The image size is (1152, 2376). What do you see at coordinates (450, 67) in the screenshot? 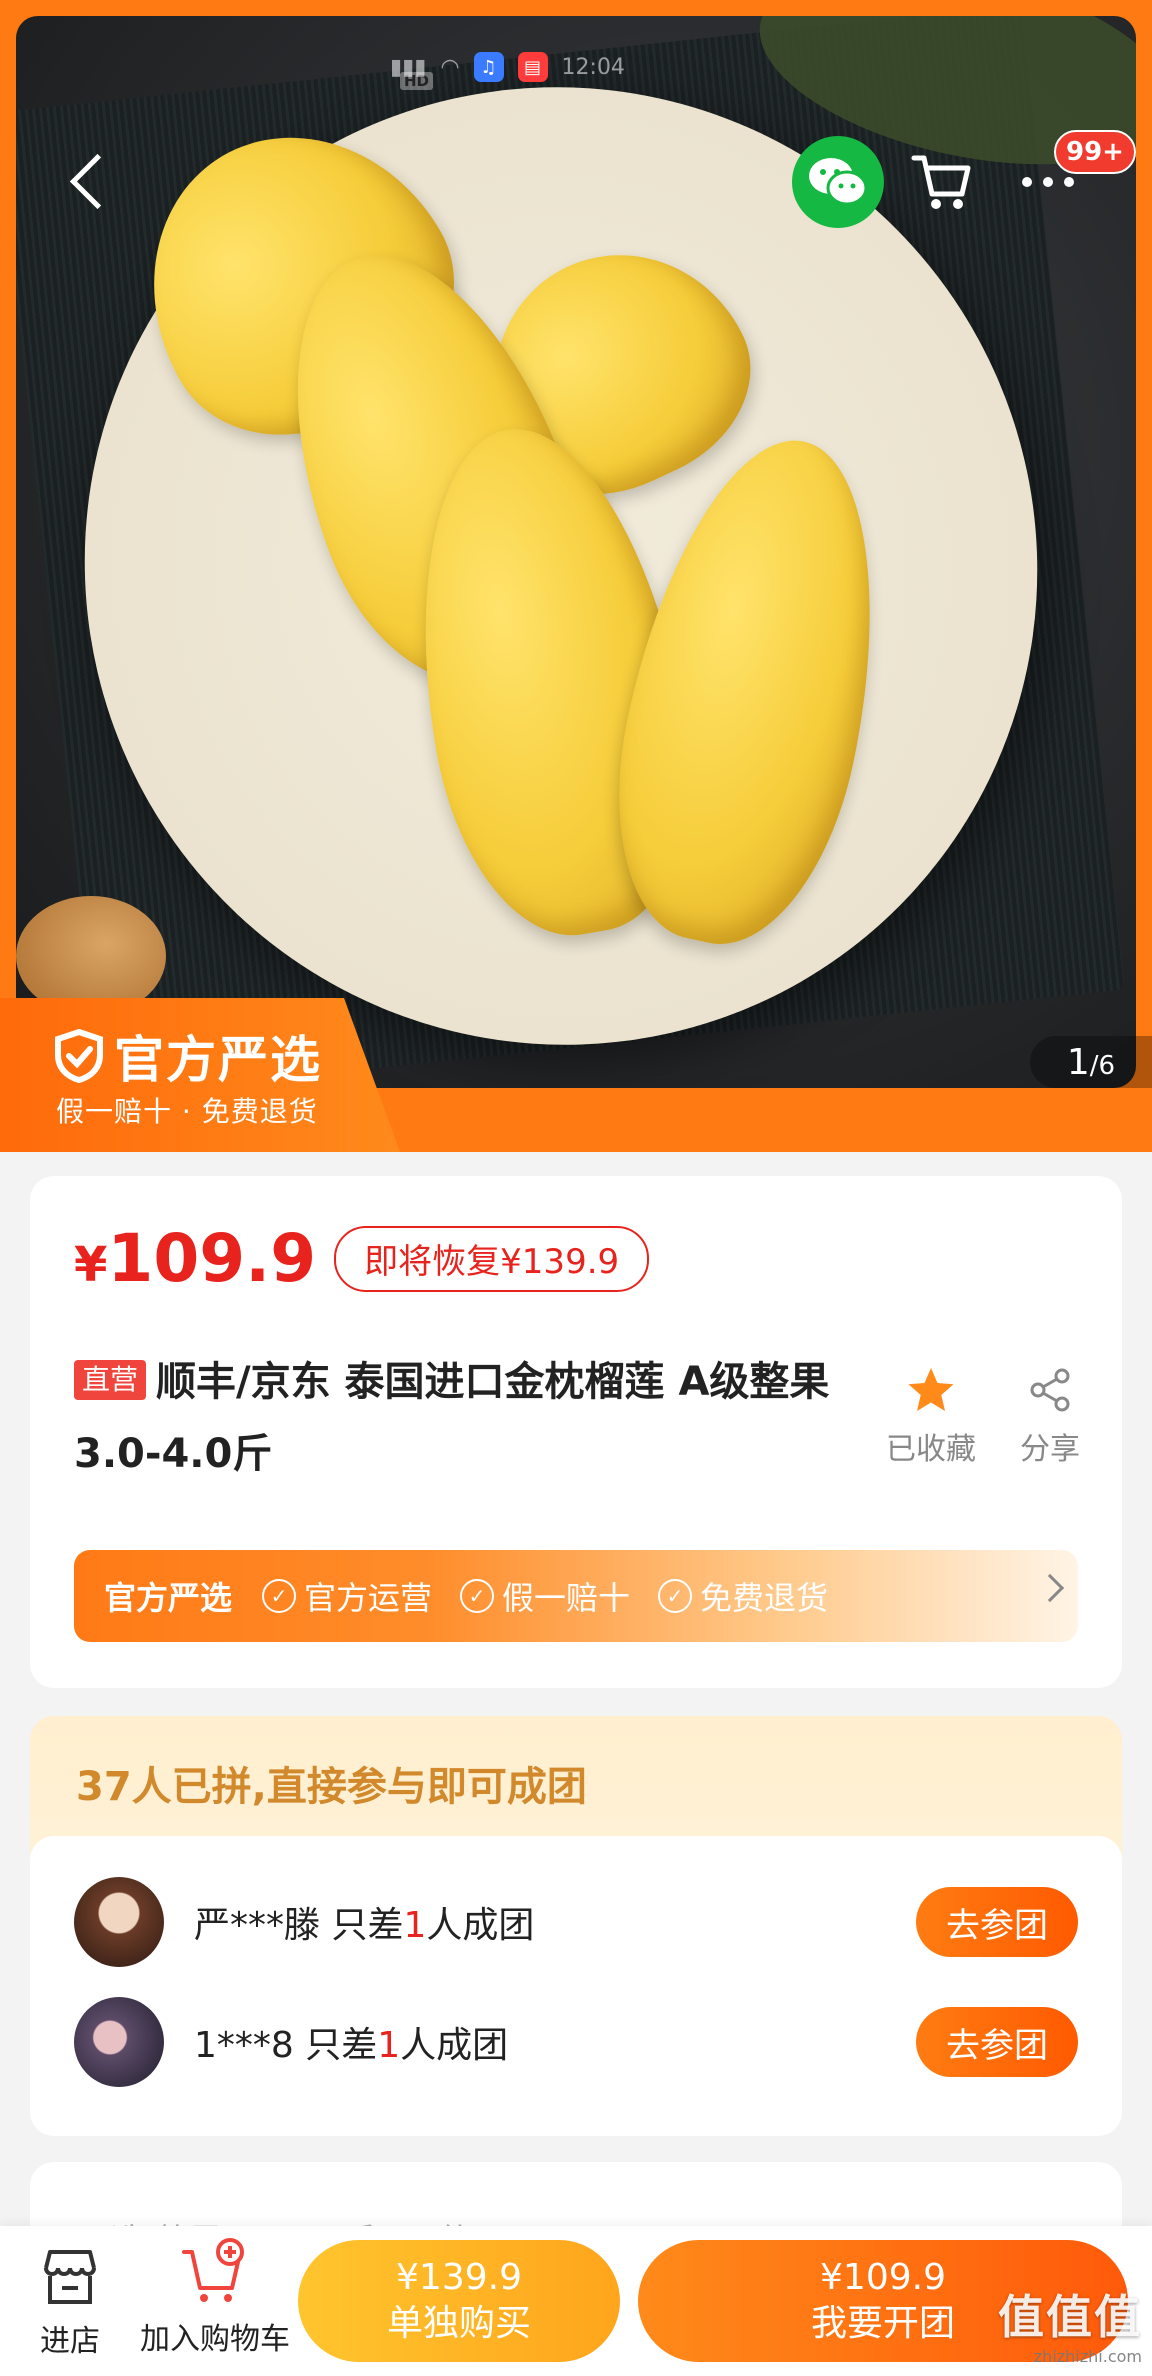
I see `wifi-icon: ◠` at bounding box center [450, 67].